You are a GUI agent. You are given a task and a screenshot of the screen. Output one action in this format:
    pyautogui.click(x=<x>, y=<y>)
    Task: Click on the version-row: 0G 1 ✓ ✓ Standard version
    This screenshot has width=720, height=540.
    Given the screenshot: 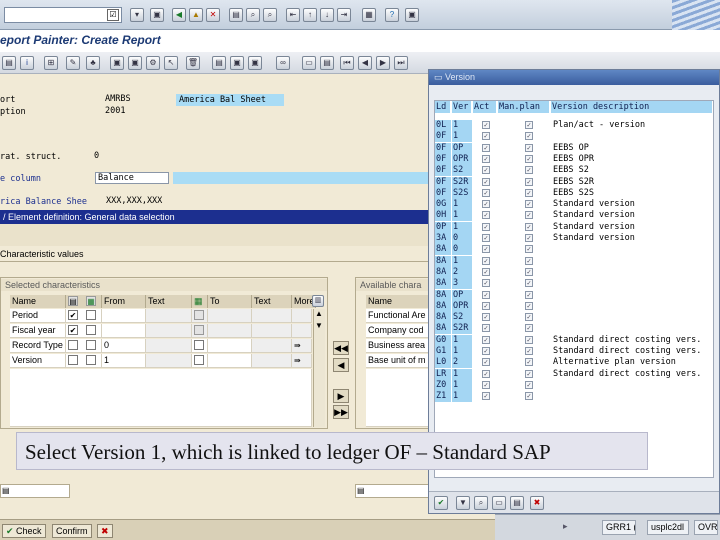 What is the action you would take?
    pyautogui.click(x=574, y=205)
    